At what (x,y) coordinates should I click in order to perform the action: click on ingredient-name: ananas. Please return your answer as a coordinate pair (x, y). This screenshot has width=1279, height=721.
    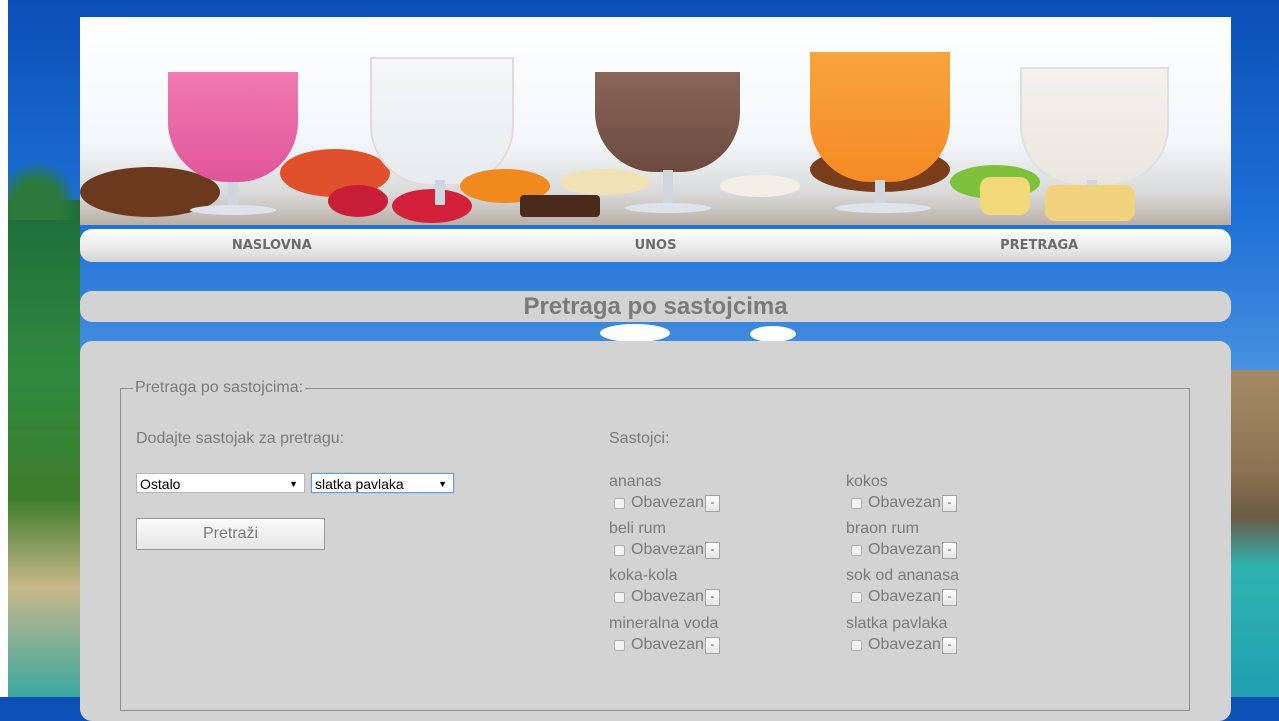
    Looking at the image, I should click on (635, 481).